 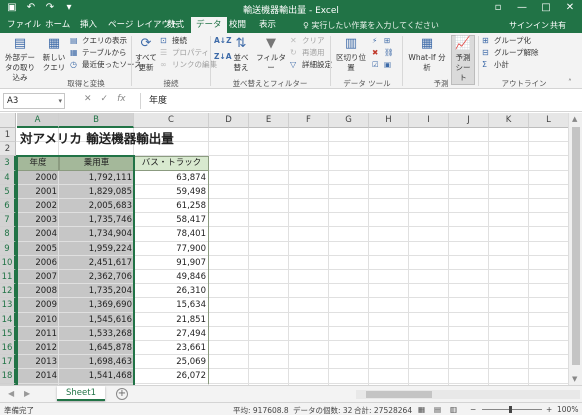 What do you see at coordinates (8, 333) in the screenshot?
I see `row-header: 15` at bounding box center [8, 333].